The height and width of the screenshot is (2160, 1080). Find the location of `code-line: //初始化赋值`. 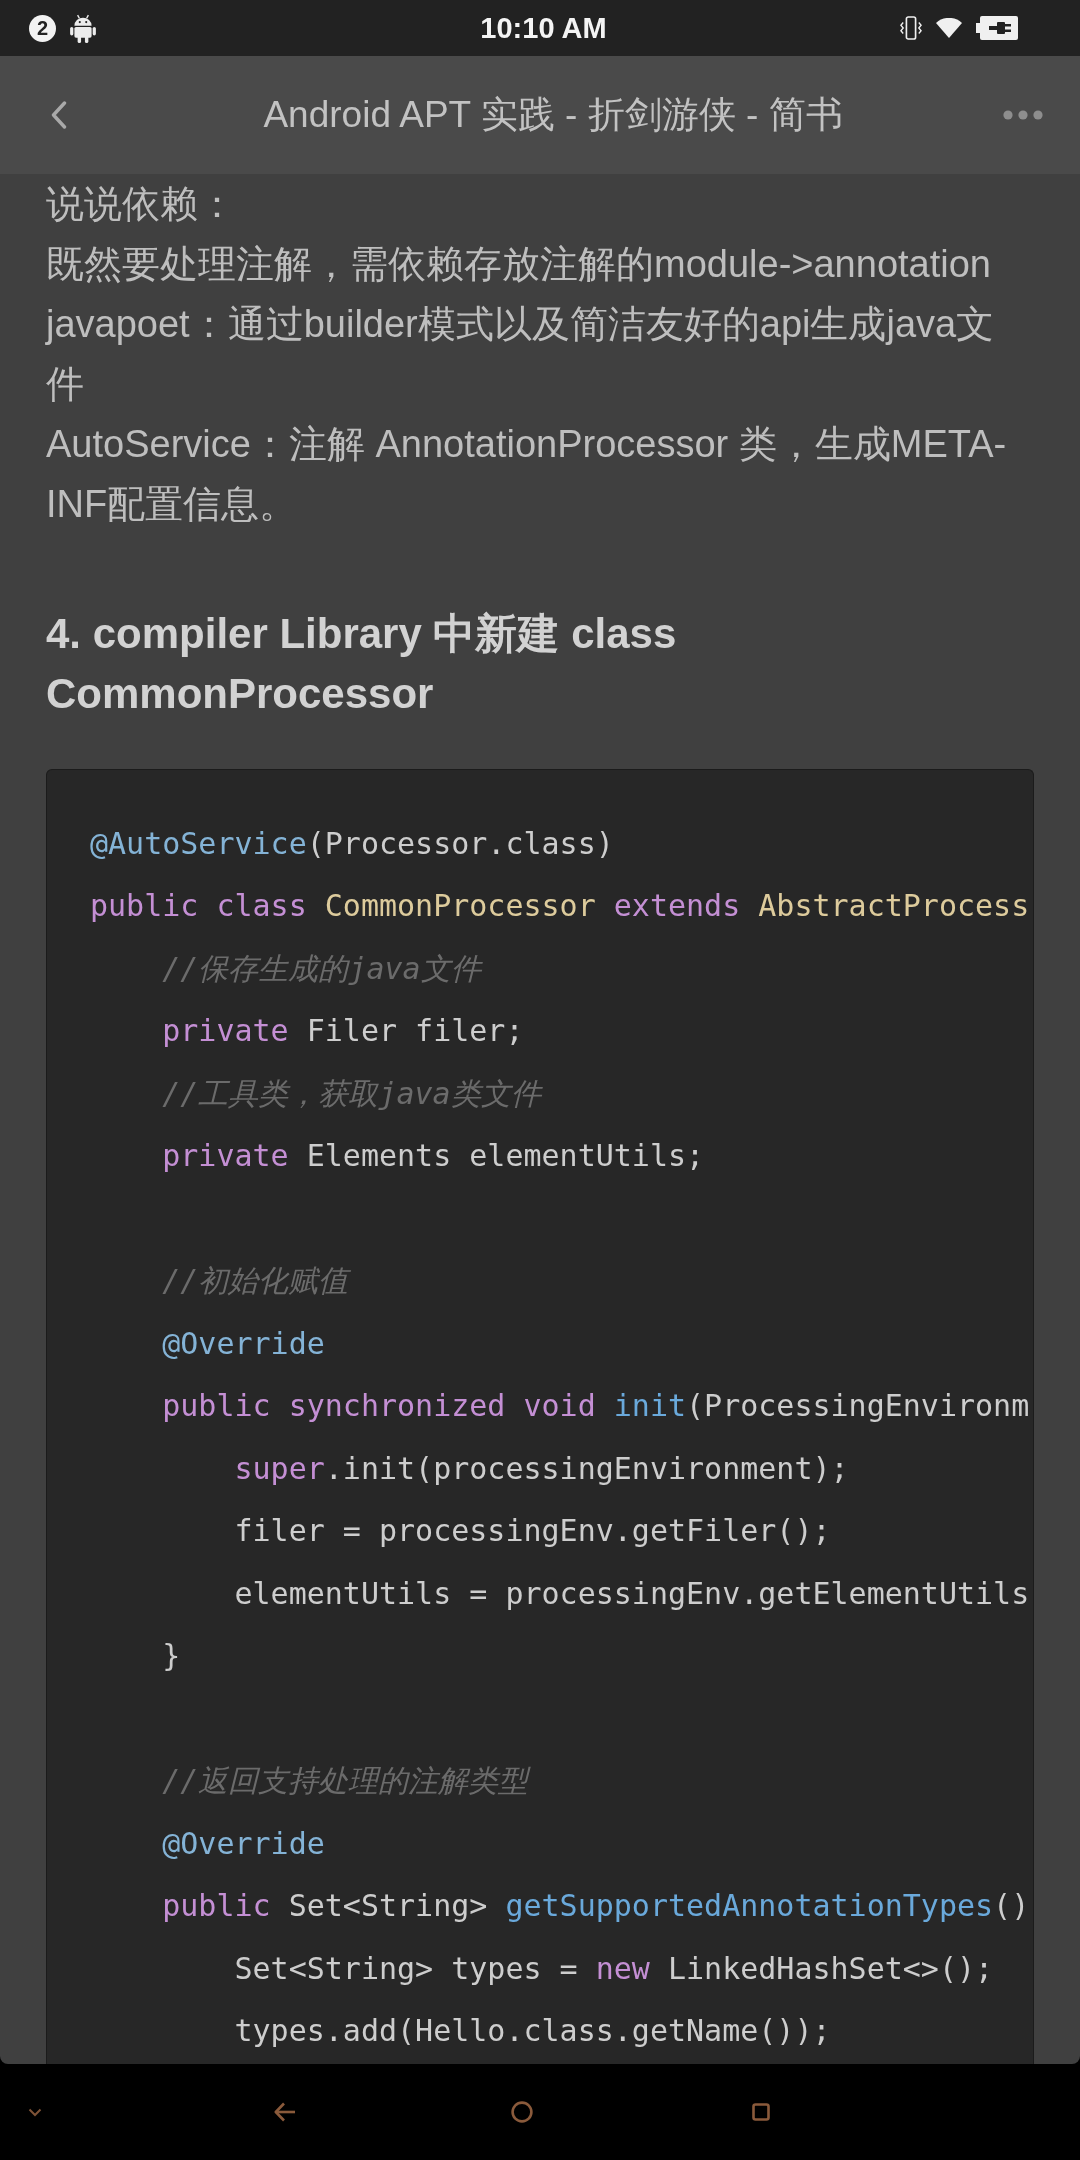

code-line: //初始化赋值 is located at coordinates (255, 1281).